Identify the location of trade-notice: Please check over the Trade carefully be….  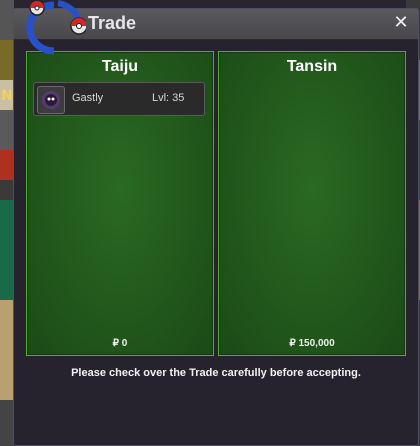
(216, 373).